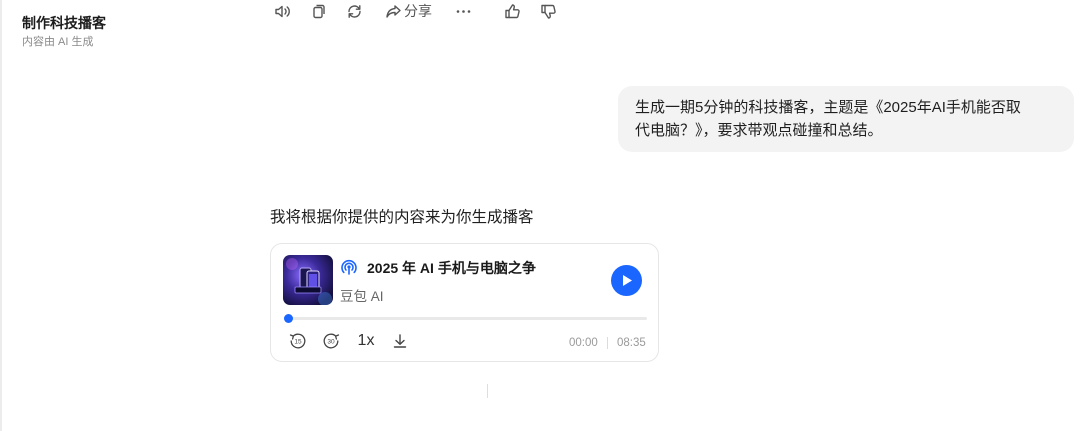 This screenshot has width=1080, height=431. I want to click on progress-handle, so click(288, 318).